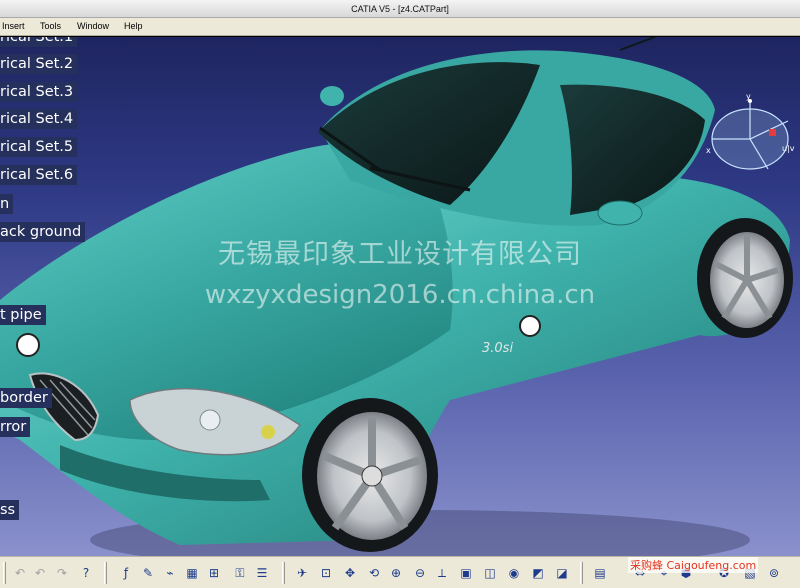 This screenshot has height=588, width=800. What do you see at coordinates (748, 96) in the screenshot?
I see `compass-axis-y: y` at bounding box center [748, 96].